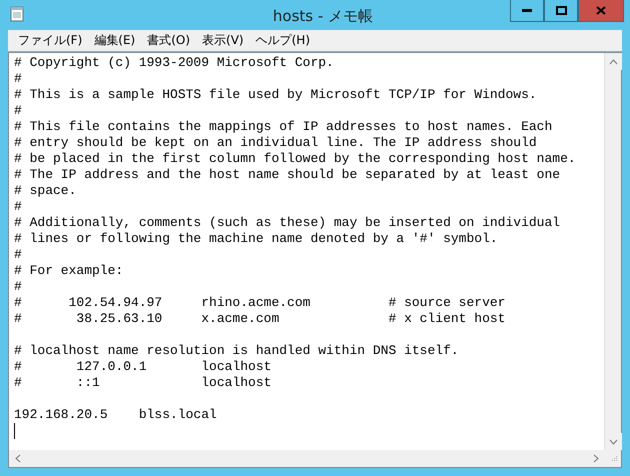 The image size is (630, 476). What do you see at coordinates (260, 303) in the screenshot?
I see `text-line: # 102.54.94.97 rhino.acme.com # source server` at bounding box center [260, 303].